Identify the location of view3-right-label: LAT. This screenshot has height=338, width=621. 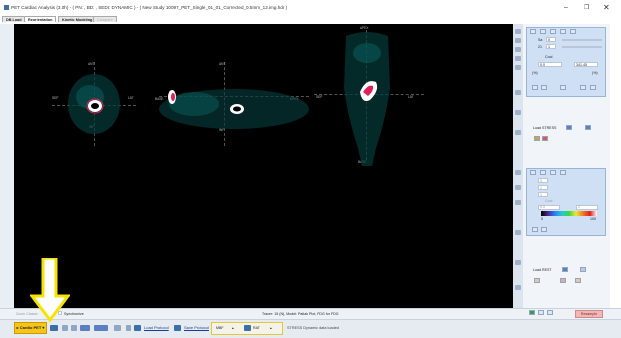
(411, 97).